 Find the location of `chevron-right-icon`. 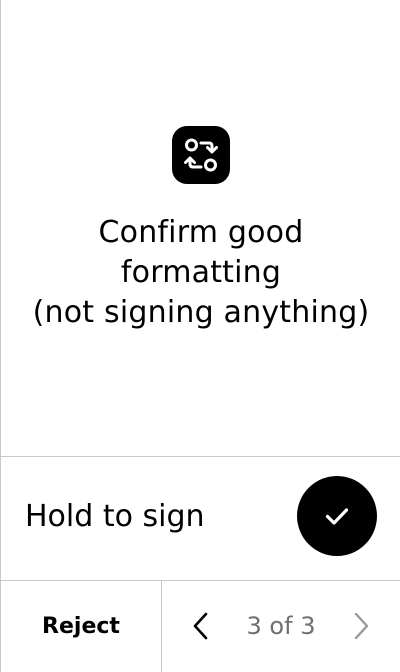

chevron-right-icon is located at coordinates (361, 626).